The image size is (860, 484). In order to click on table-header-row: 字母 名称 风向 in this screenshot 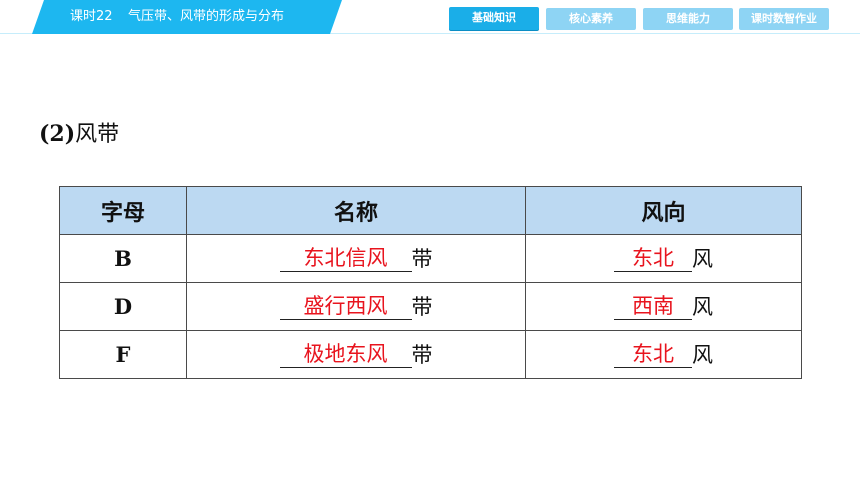, I will do `click(430, 210)`.